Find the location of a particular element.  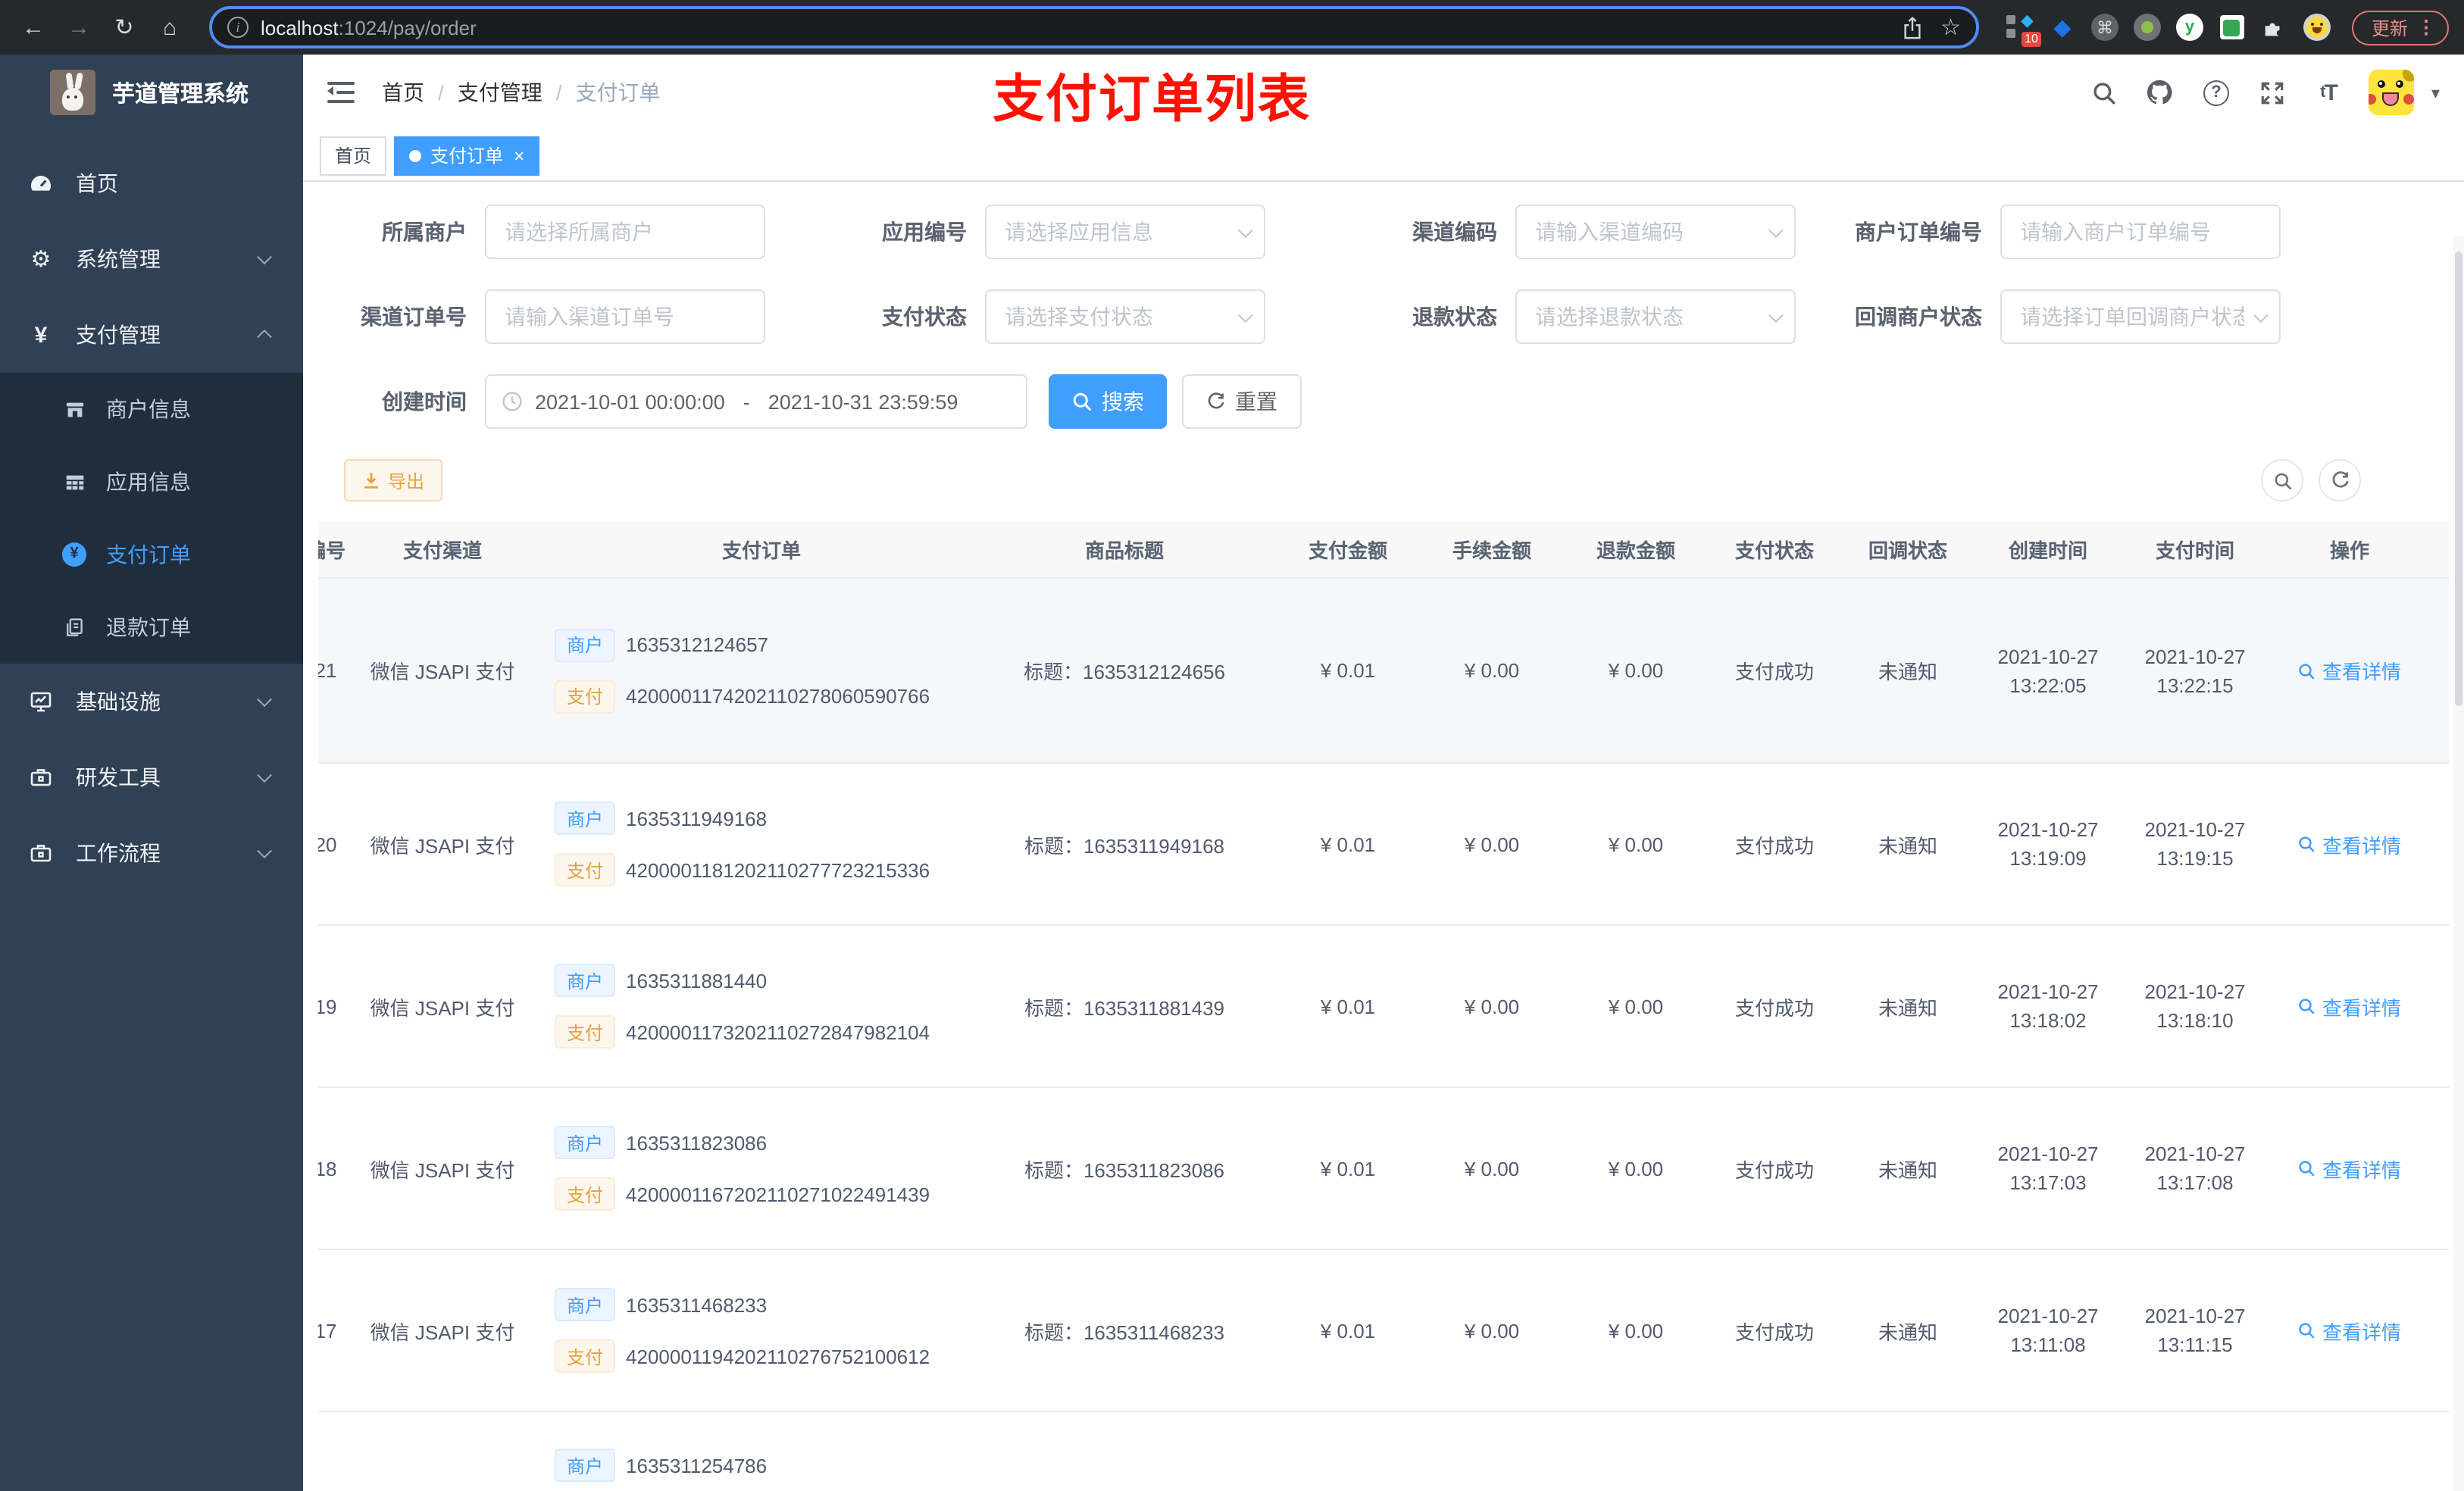

toolbar-refresh-button is located at coordinates (2340, 480).